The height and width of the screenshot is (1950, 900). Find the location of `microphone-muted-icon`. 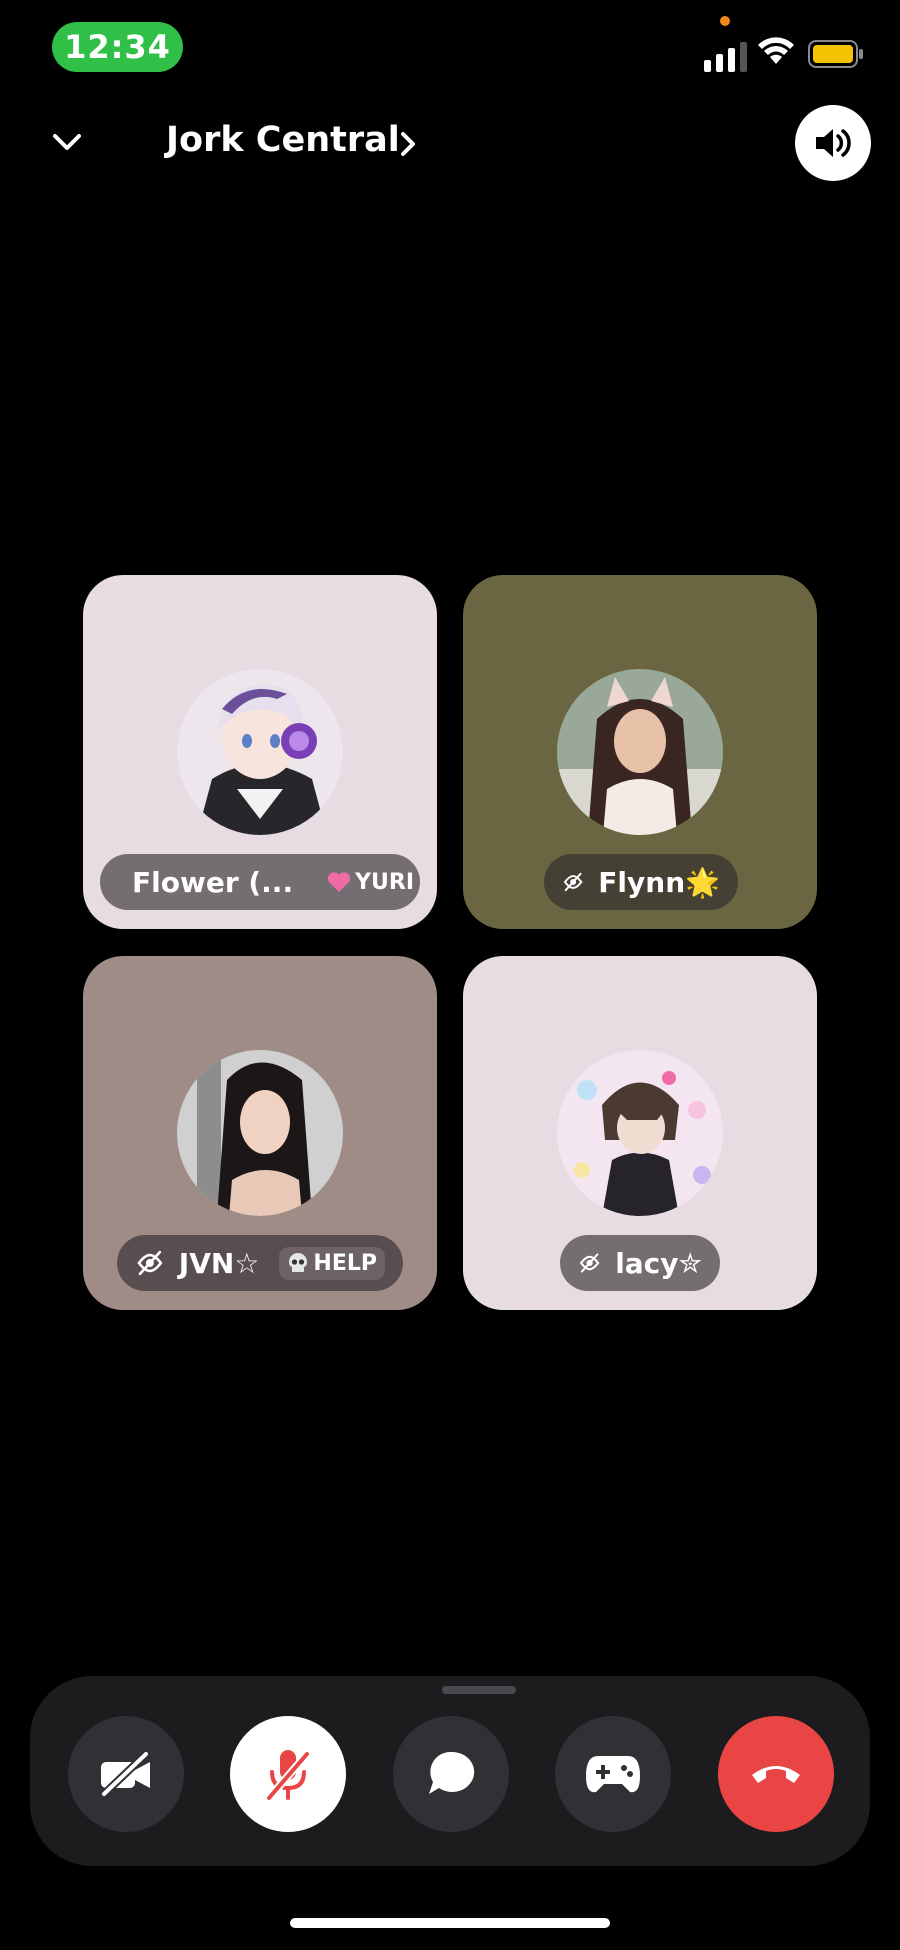

microphone-muted-icon is located at coordinates (288, 1776).